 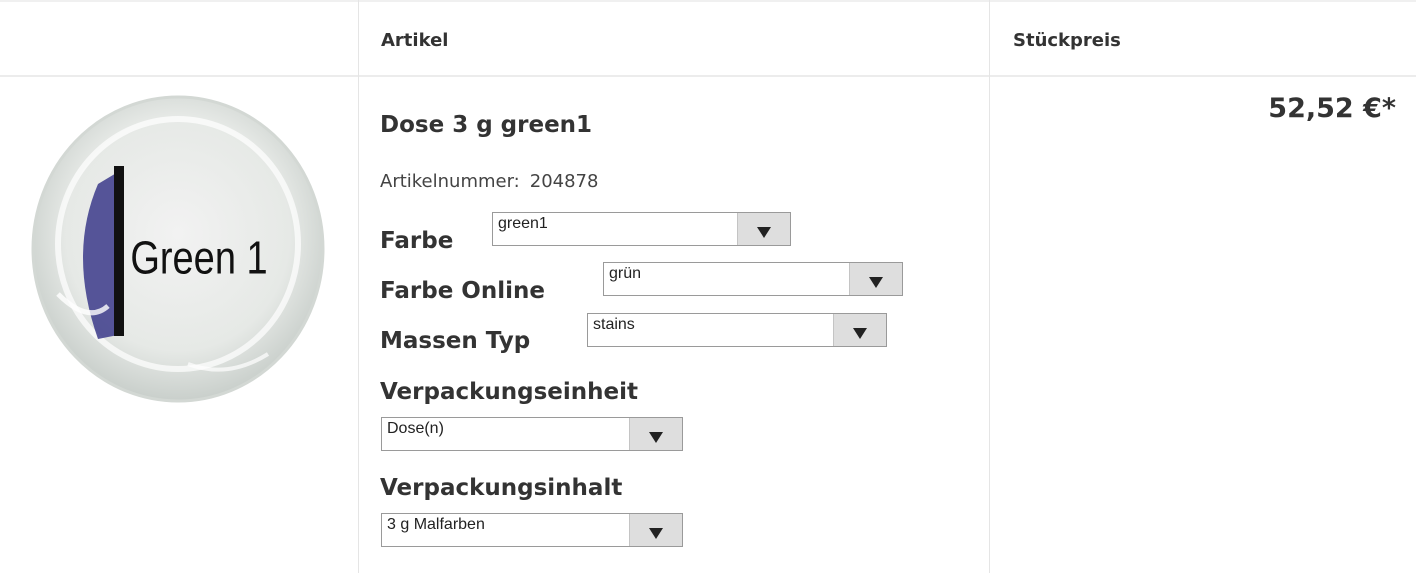 What do you see at coordinates (708, 1) in the screenshot?
I see `header-divider` at bounding box center [708, 1].